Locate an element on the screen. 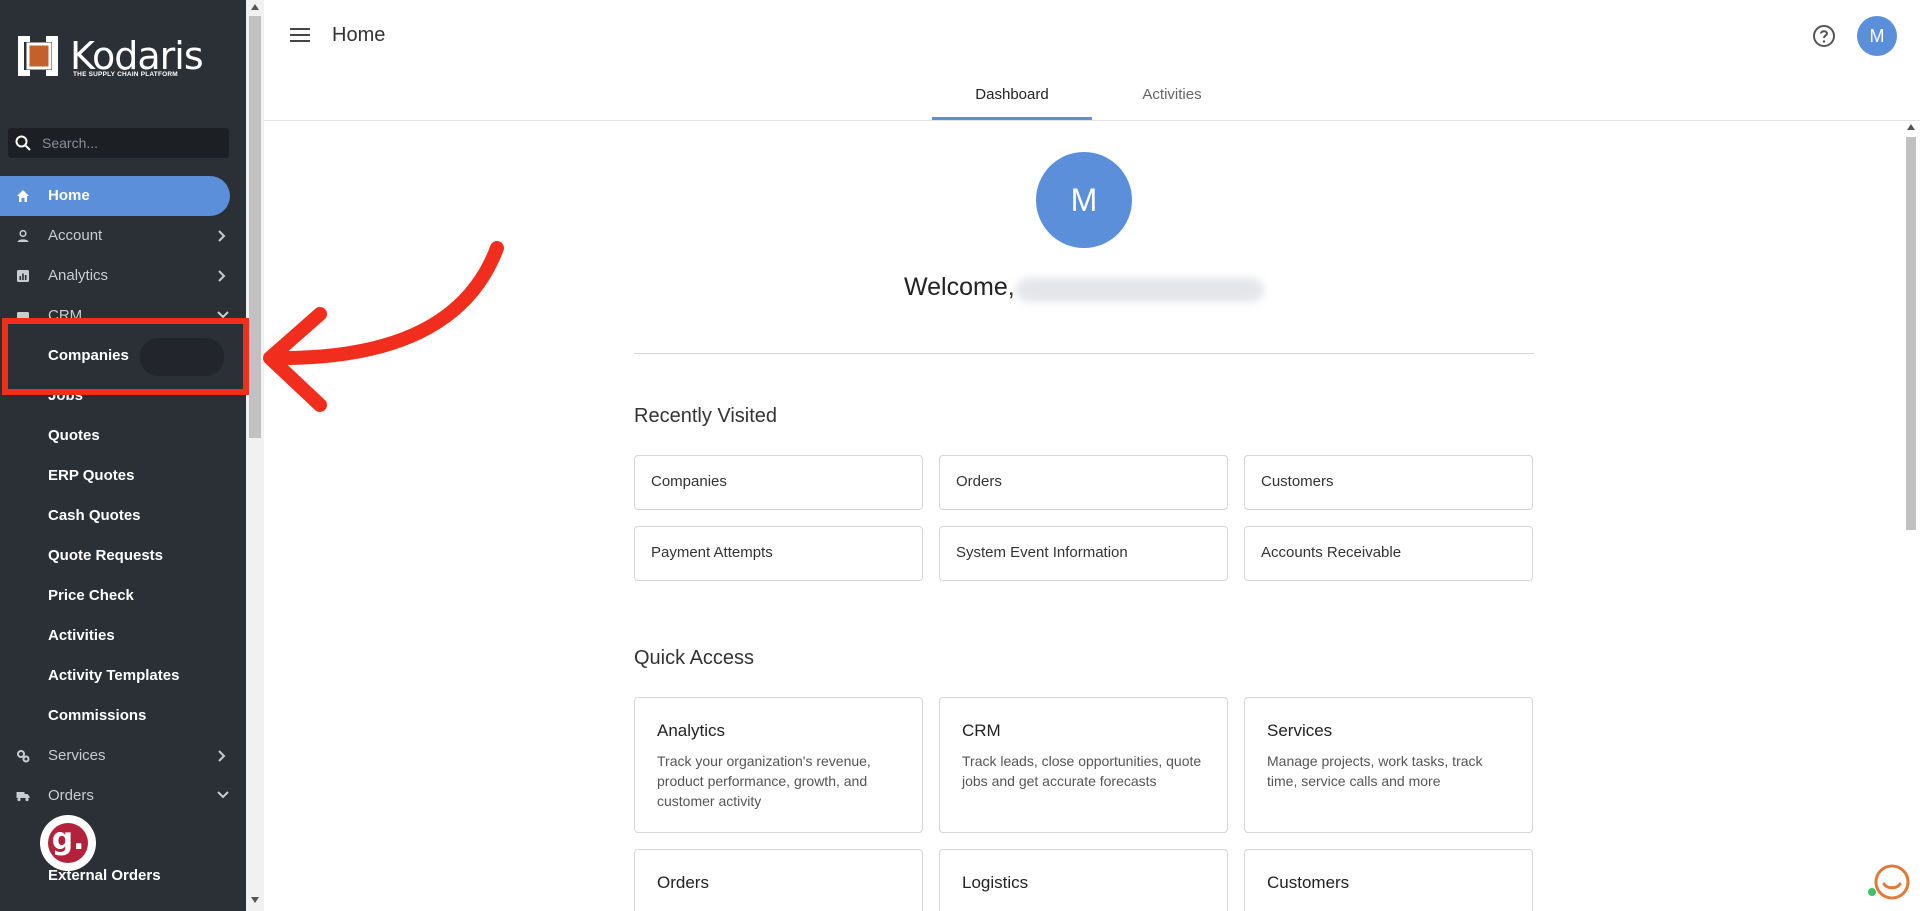  services-icon is located at coordinates (23, 756).